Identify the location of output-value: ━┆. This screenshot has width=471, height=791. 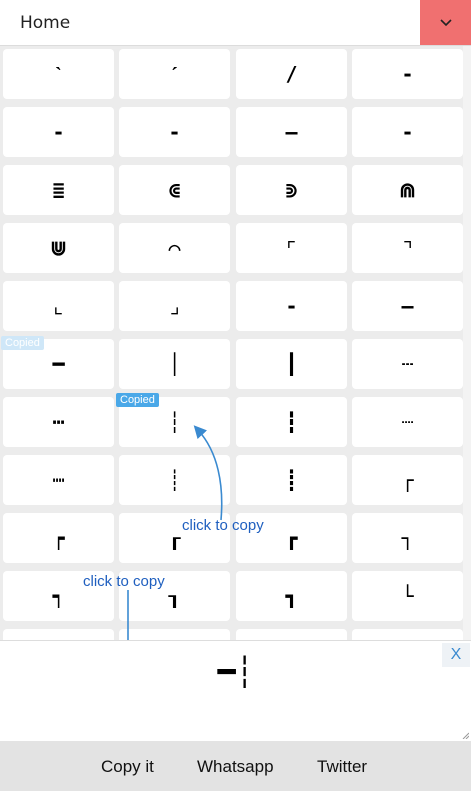
(235, 672).